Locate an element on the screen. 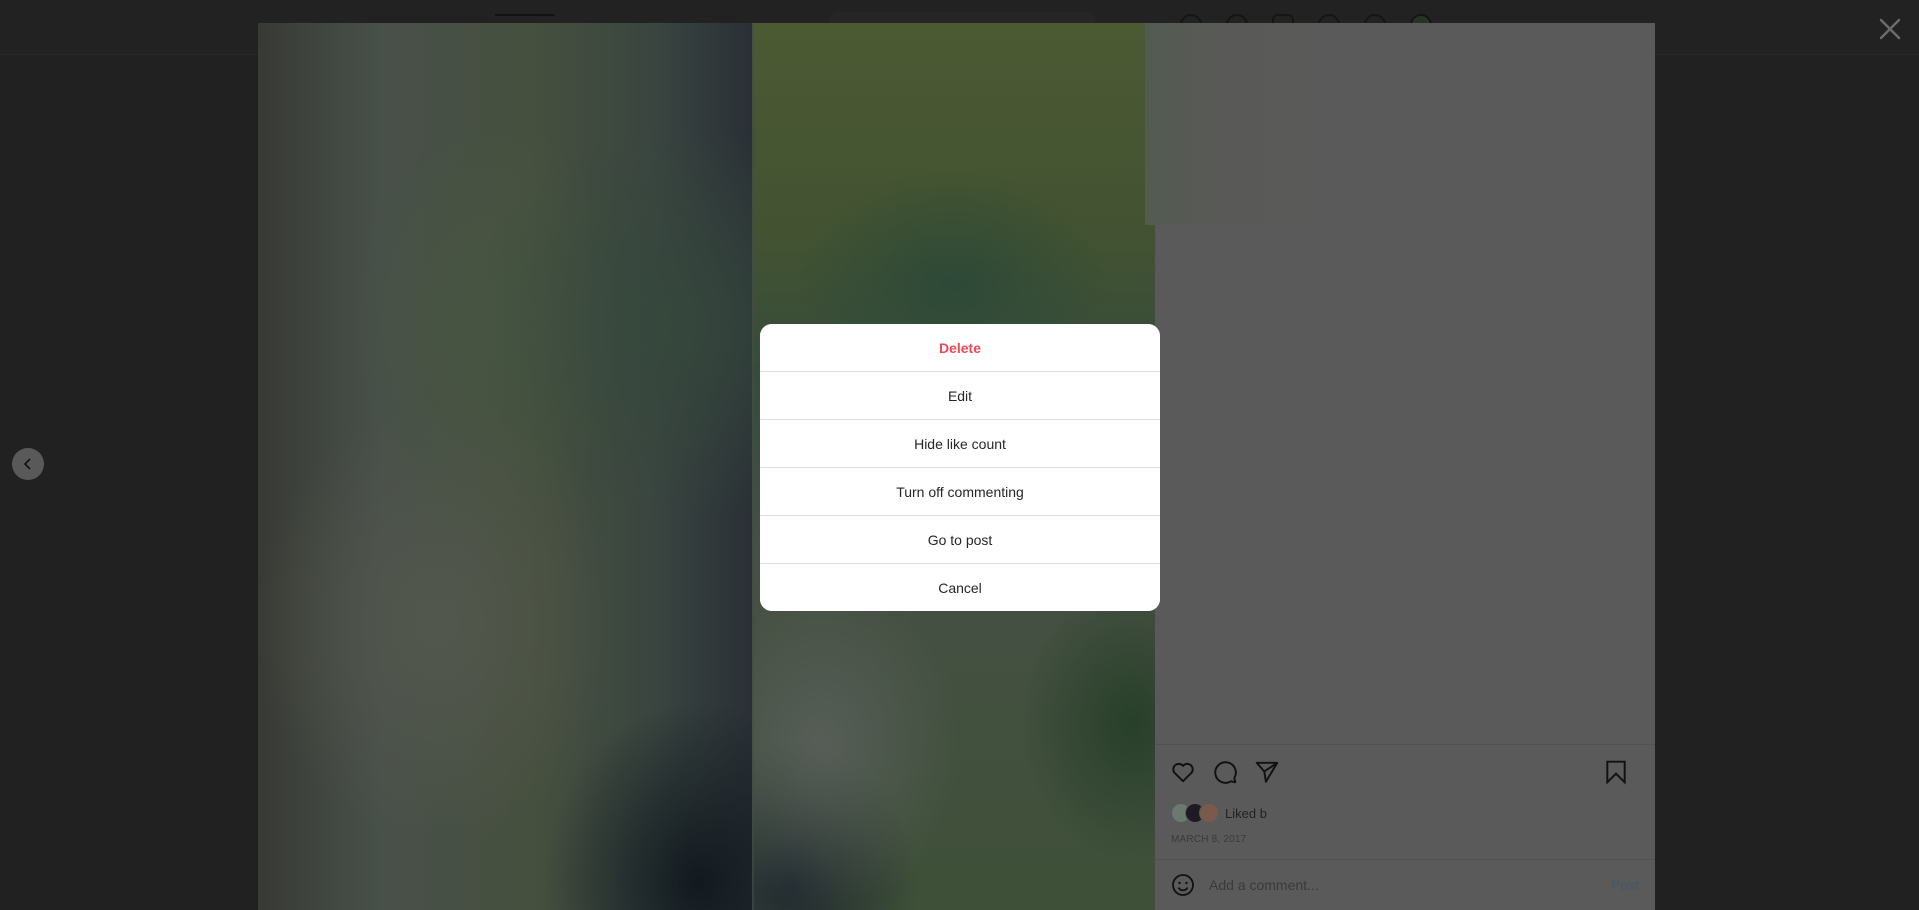 Image resolution: width=1919 pixels, height=910 pixels. liked-by-row: Liked b is located at coordinates (1219, 813).